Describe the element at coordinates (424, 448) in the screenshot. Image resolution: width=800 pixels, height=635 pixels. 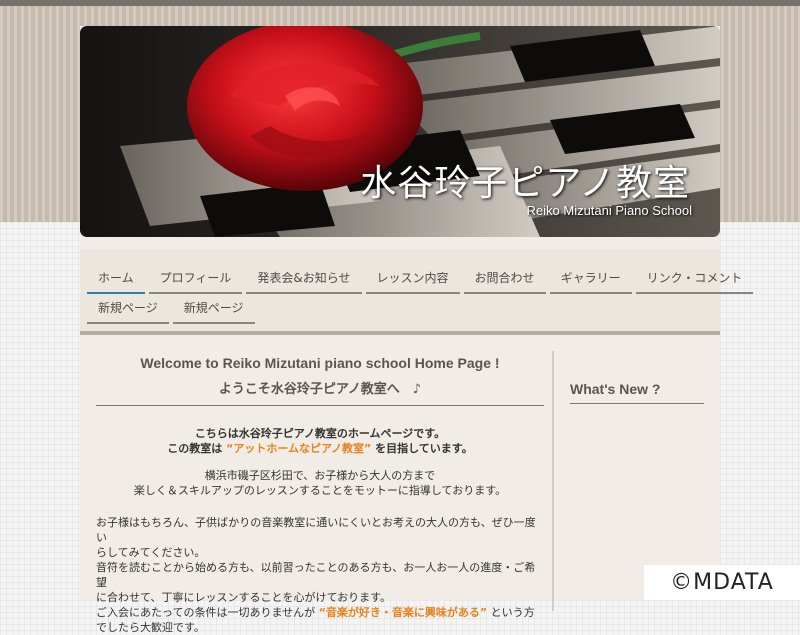
I see `intro-line-2-post: を目指しています。` at that location.